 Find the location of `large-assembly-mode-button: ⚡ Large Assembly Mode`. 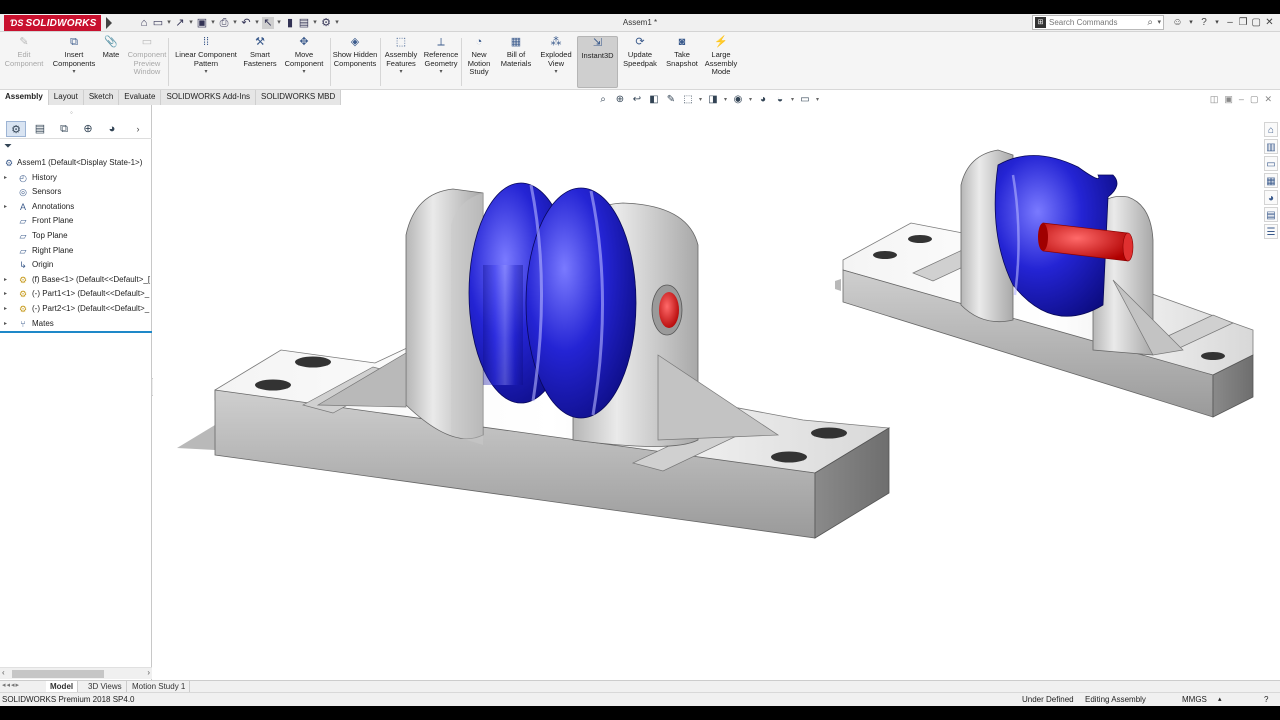

large-assembly-mode-button: ⚡ Large Assembly Mode is located at coordinates (721, 56).